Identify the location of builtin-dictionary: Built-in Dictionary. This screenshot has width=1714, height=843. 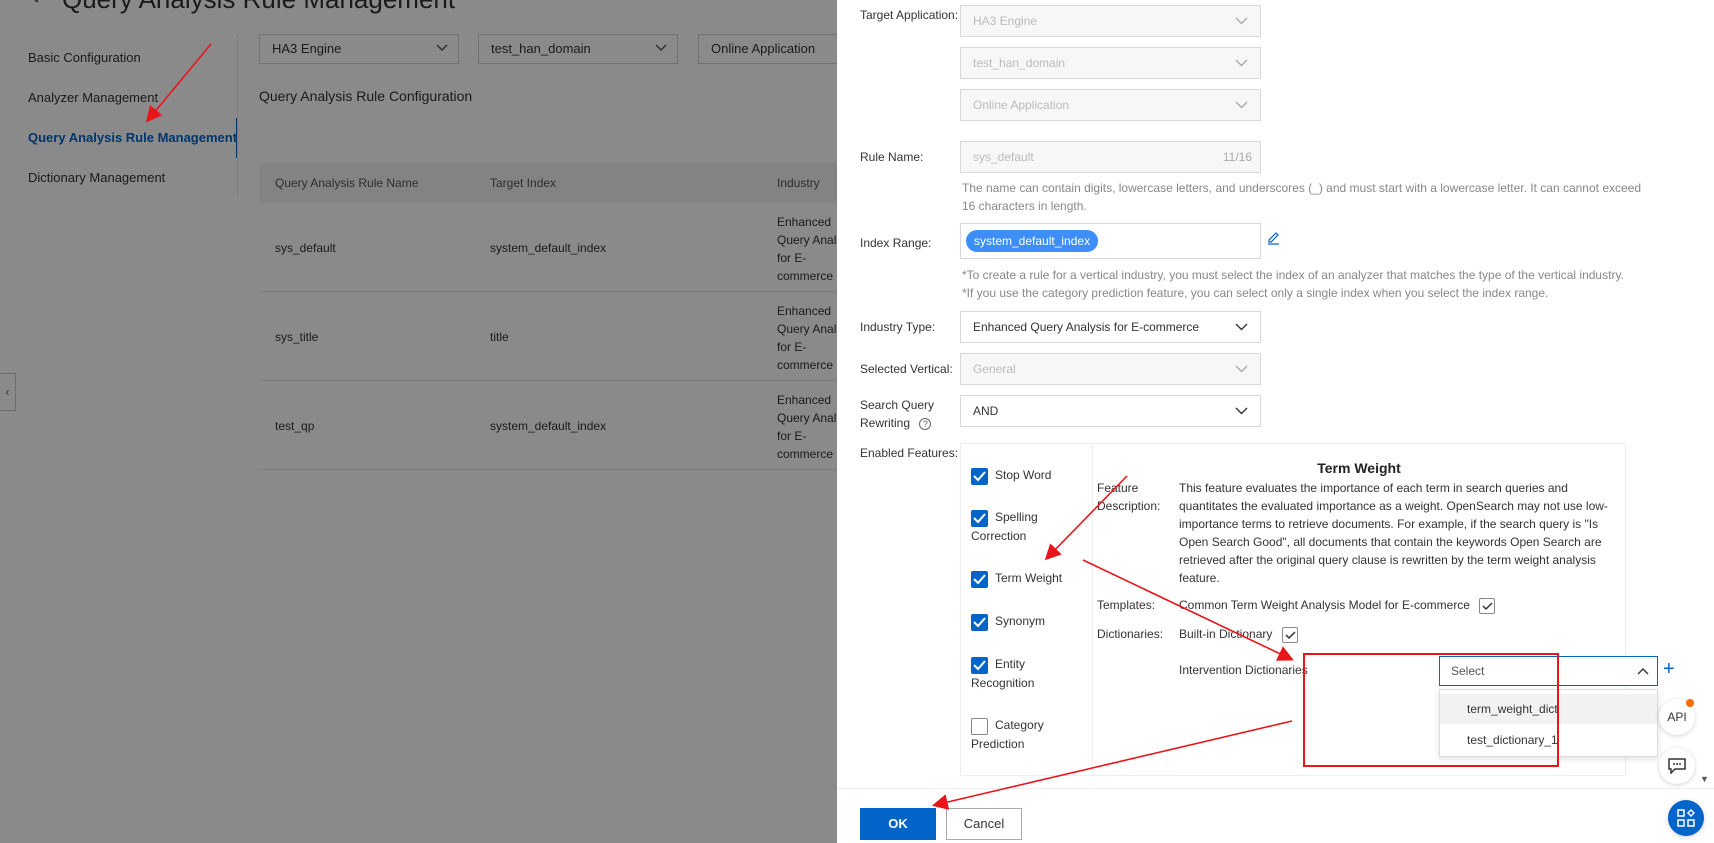
(1226, 634).